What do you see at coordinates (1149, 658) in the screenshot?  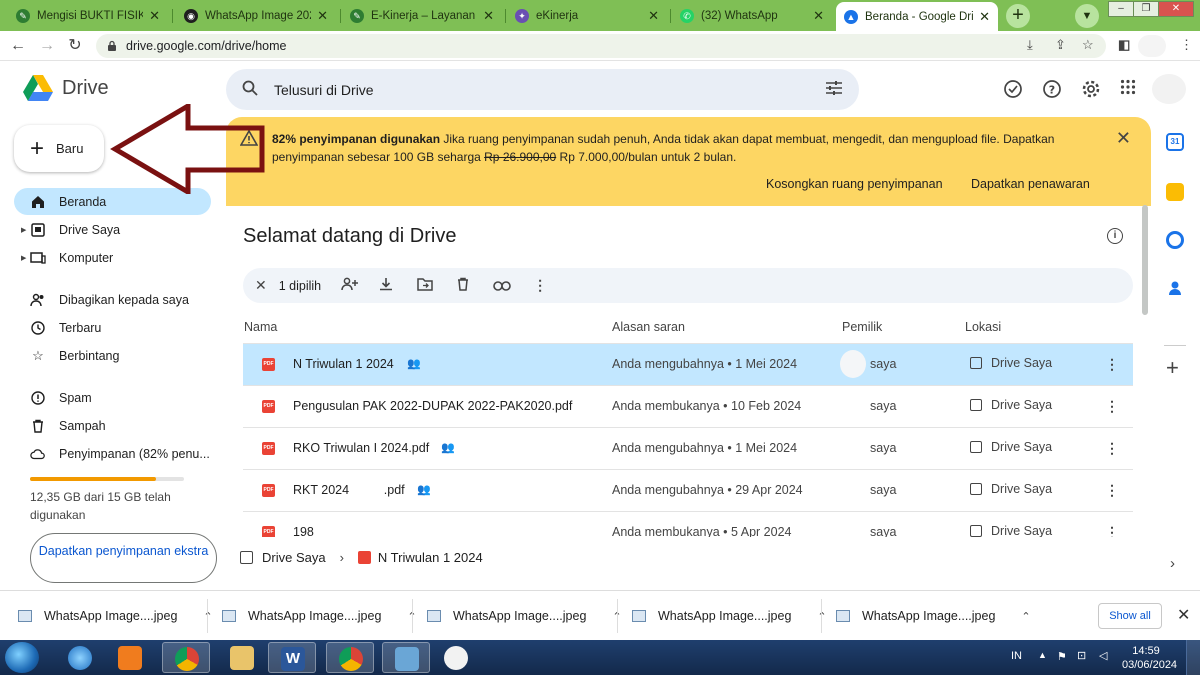 I see `clock: 14:59 03/06/2024` at bounding box center [1149, 658].